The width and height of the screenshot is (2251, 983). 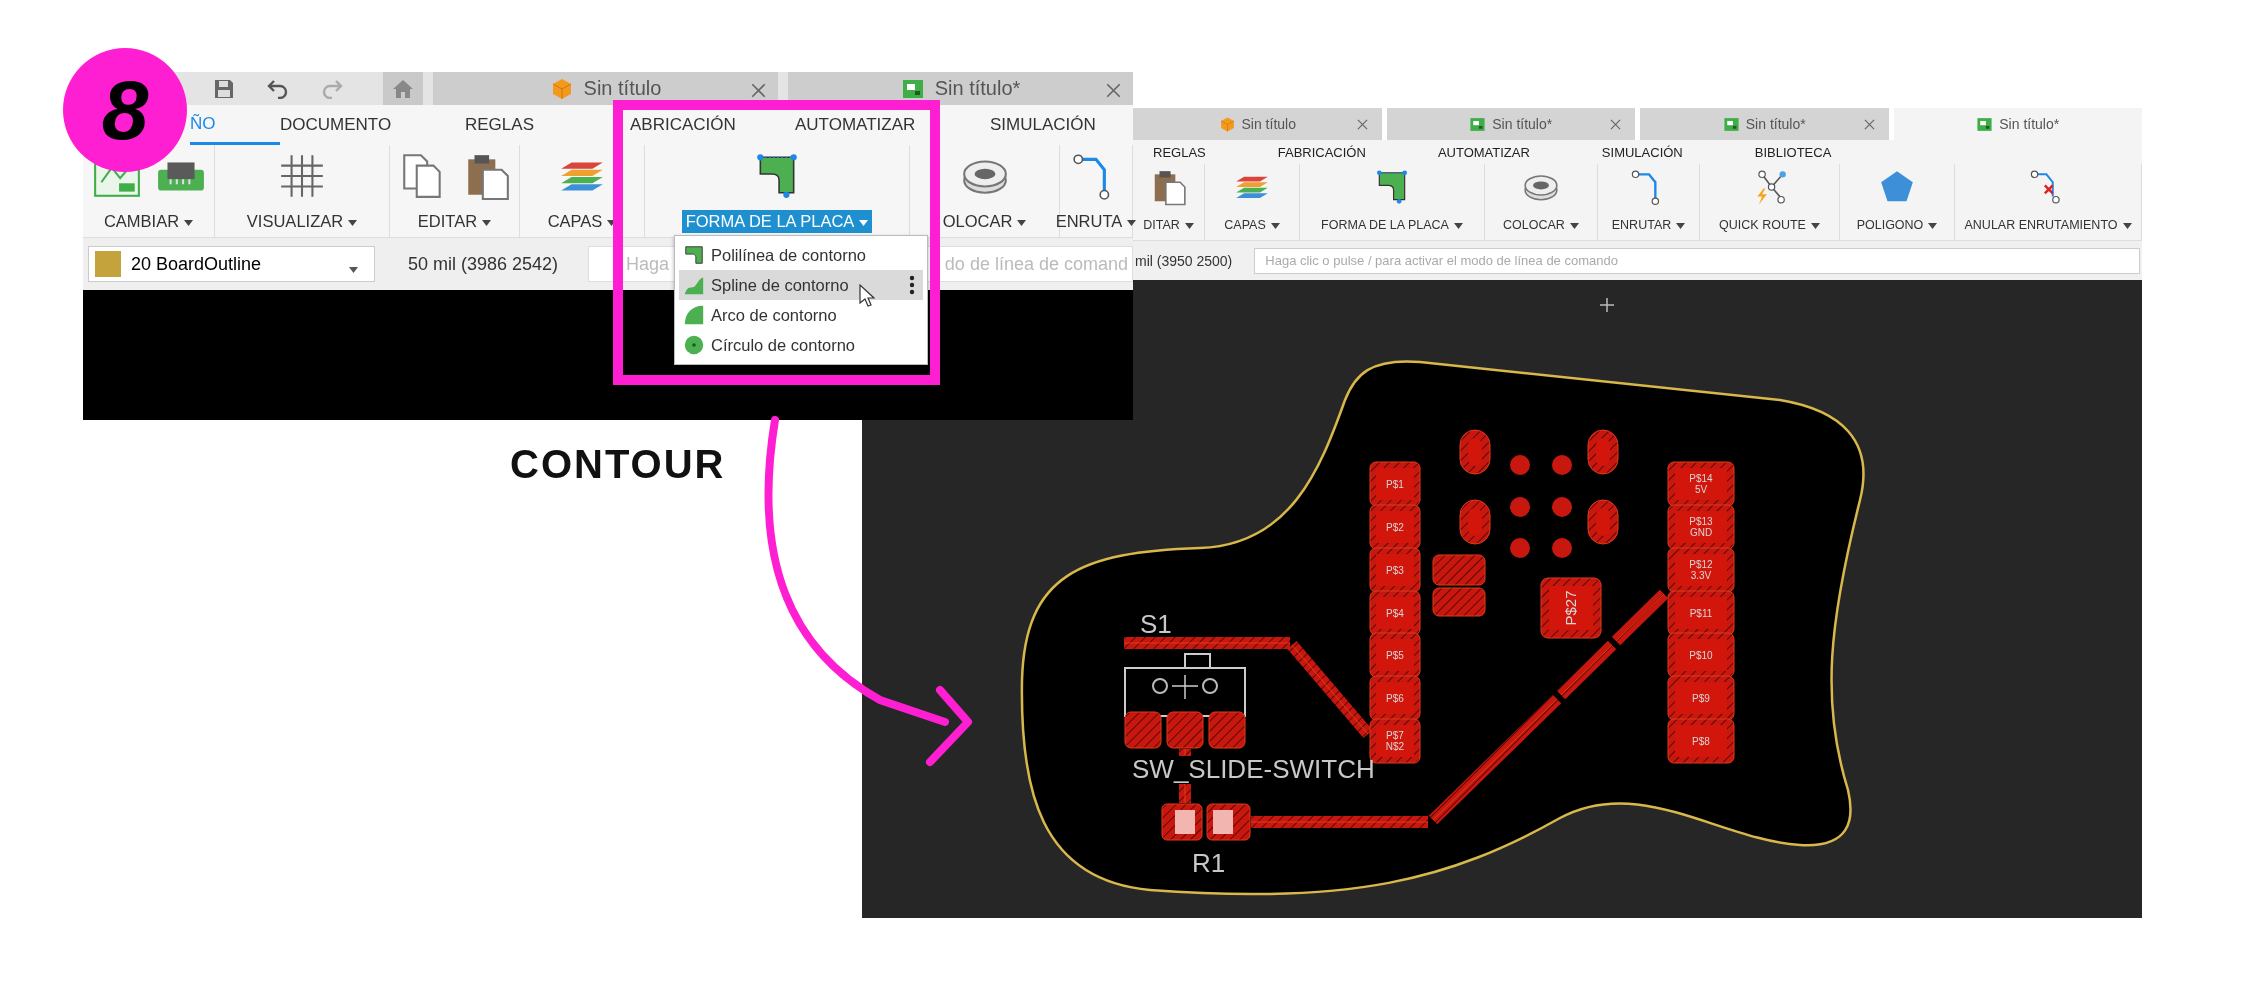 What do you see at coordinates (1395, 613) in the screenshot?
I see `pad-label: P$4` at bounding box center [1395, 613].